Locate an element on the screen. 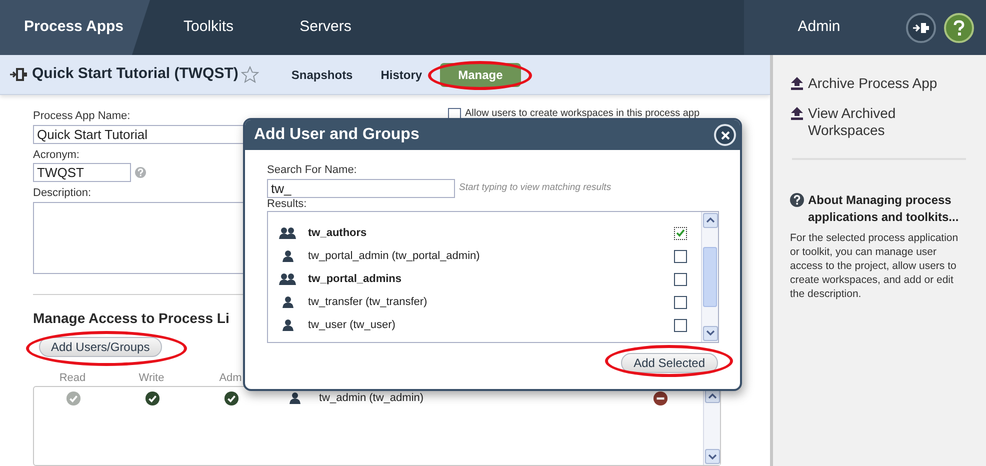 Image resolution: width=986 pixels, height=466 pixels. add-users-button: Add Users/Groups is located at coordinates (100, 346).